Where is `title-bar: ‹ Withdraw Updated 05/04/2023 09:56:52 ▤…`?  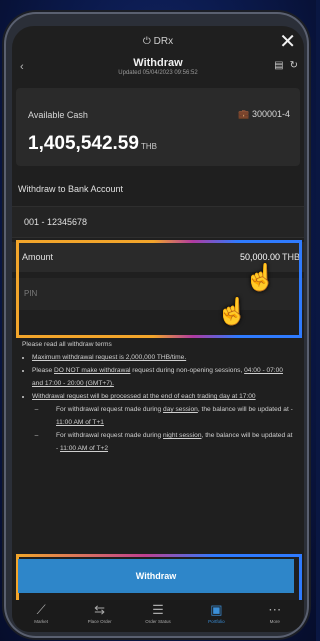
title-bar: ‹ Withdraw Updated 05/04/2023 09:56:52 ▤… is located at coordinates (158, 69).